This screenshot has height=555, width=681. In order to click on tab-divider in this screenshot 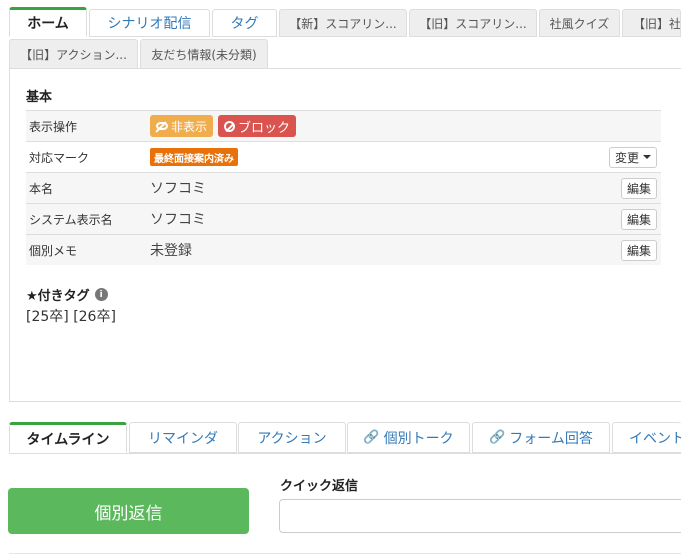, I will do `click(345, 453)`.